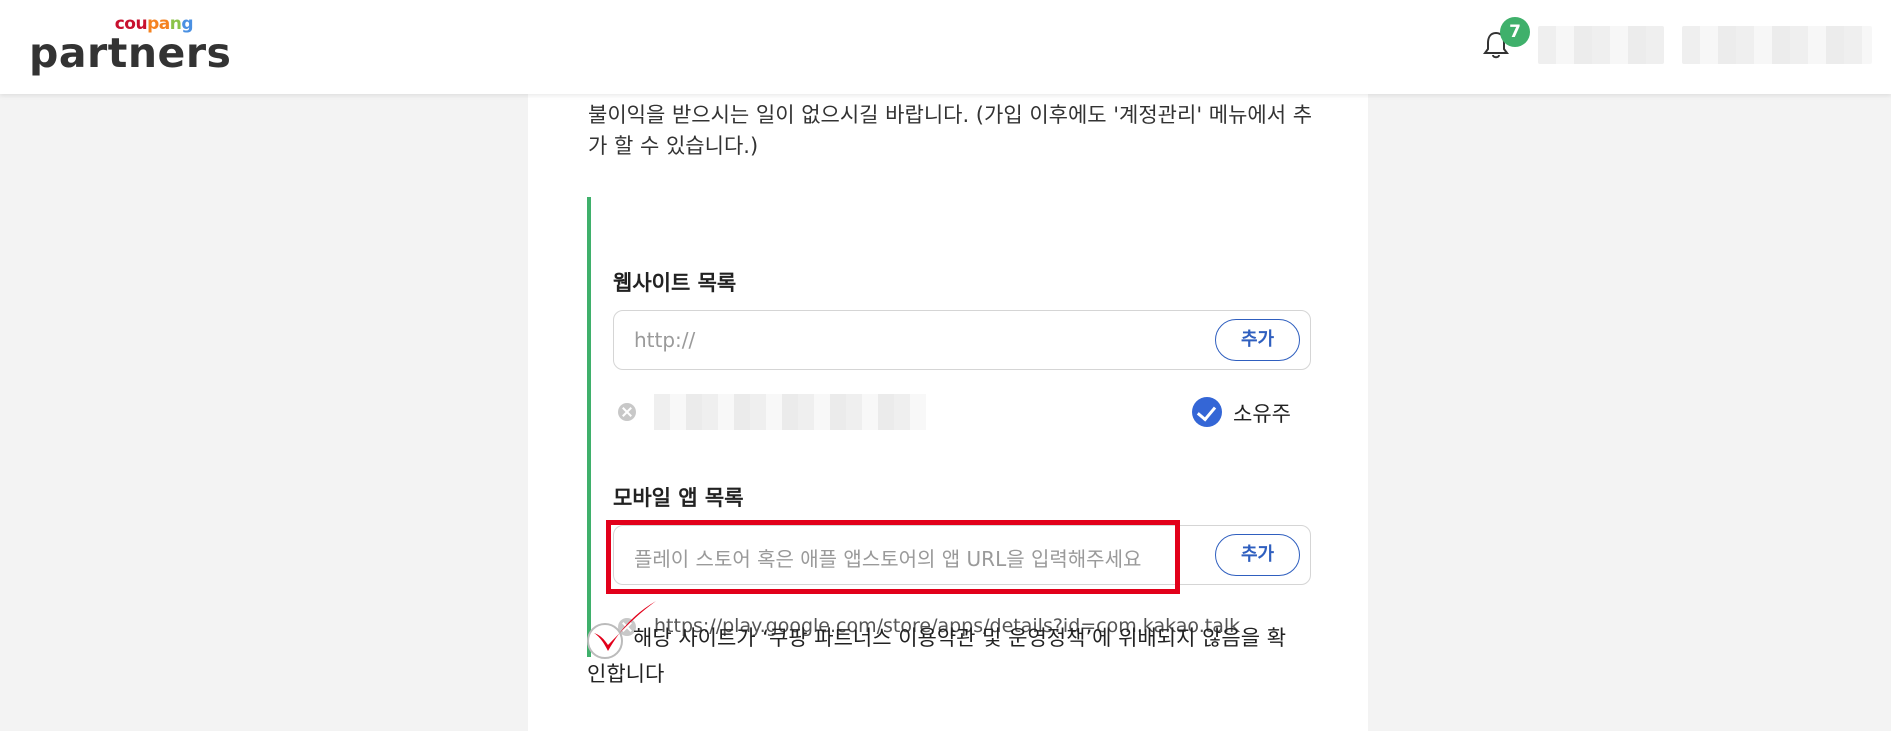 The image size is (1891, 731). What do you see at coordinates (678, 498) in the screenshot?
I see `mobile-app-list-title: 모바일 앱 목록` at bounding box center [678, 498].